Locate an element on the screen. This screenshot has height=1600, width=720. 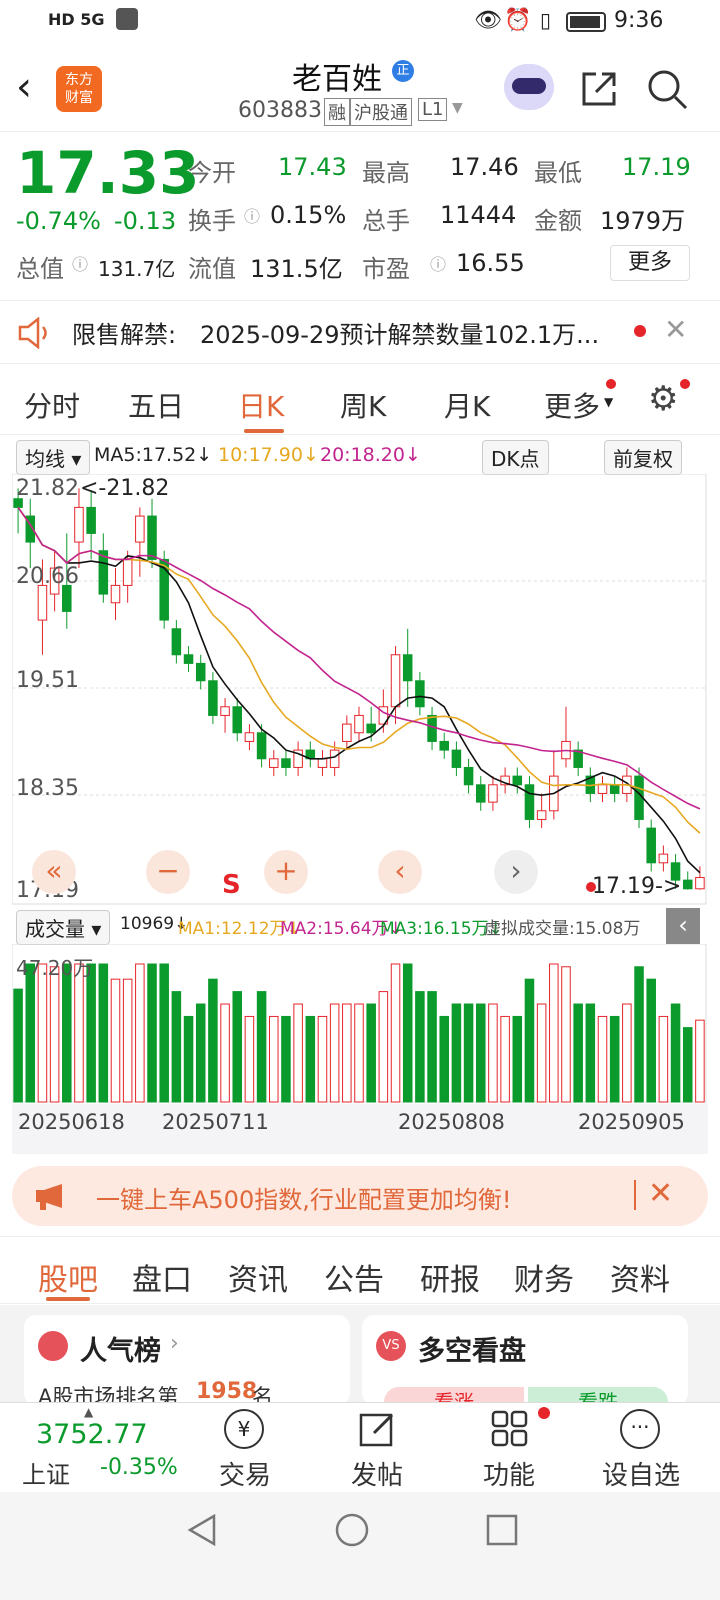
amount-value: 1979万 is located at coordinates (643, 221).